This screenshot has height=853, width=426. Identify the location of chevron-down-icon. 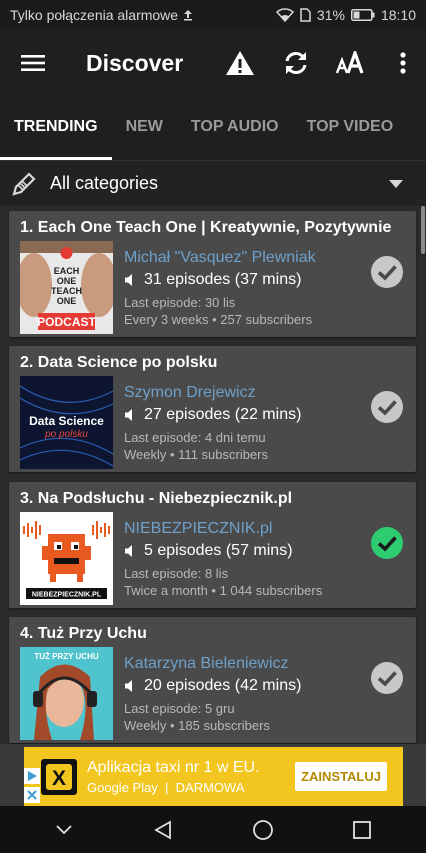
(64, 829).